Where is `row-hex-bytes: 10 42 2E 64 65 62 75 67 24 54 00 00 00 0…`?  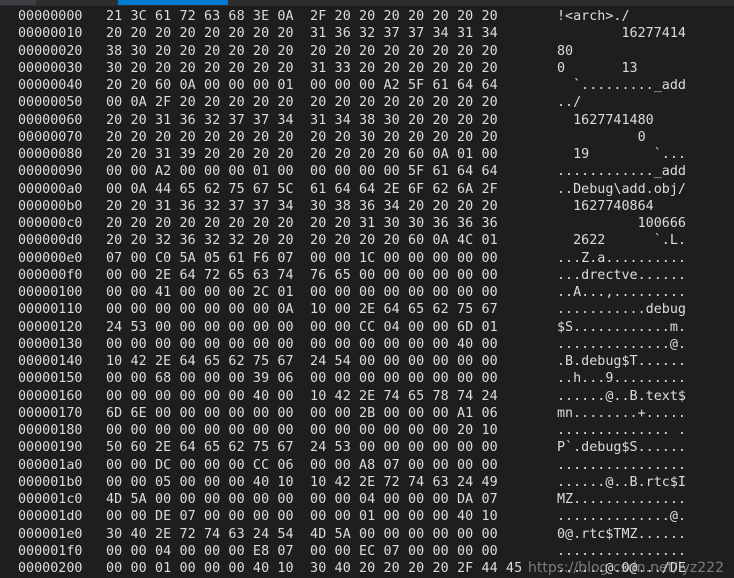
row-hex-bytes: 10 42 2E 64 65 62 75 67 24 54 00 00 00 0… is located at coordinates (302, 361).